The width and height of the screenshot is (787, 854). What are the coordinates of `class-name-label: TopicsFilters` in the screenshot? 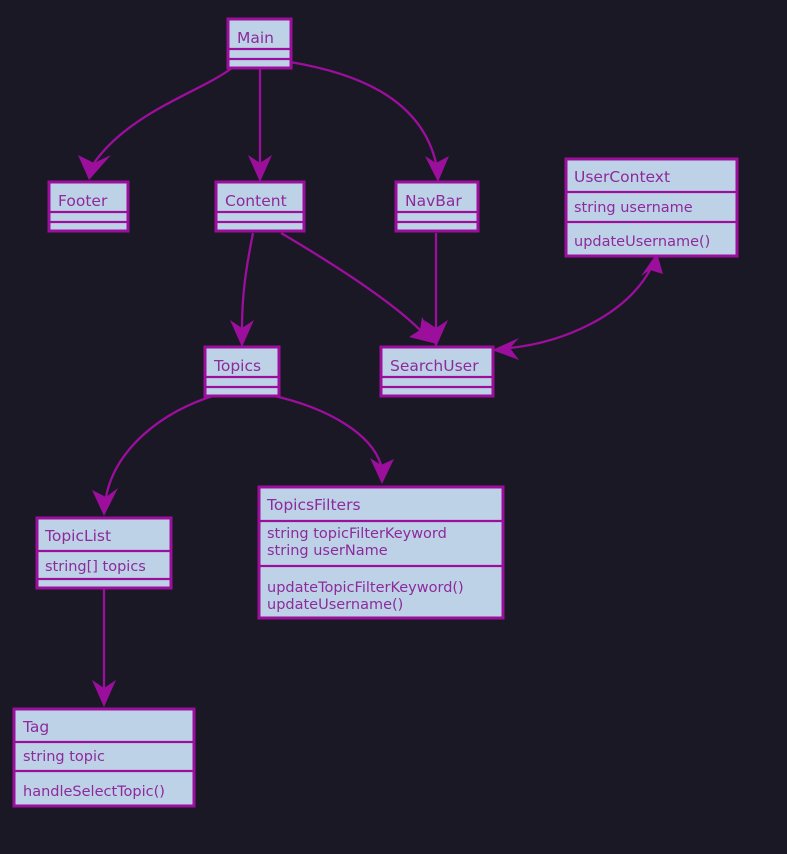 It's located at (313, 505).